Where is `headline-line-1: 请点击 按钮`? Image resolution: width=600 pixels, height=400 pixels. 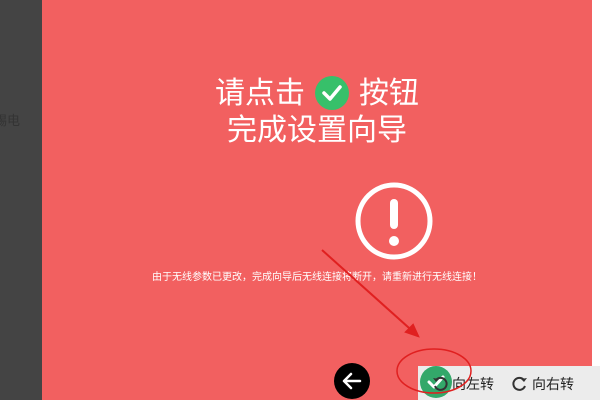 headline-line-1: 请点击 按钮 is located at coordinates (317, 93).